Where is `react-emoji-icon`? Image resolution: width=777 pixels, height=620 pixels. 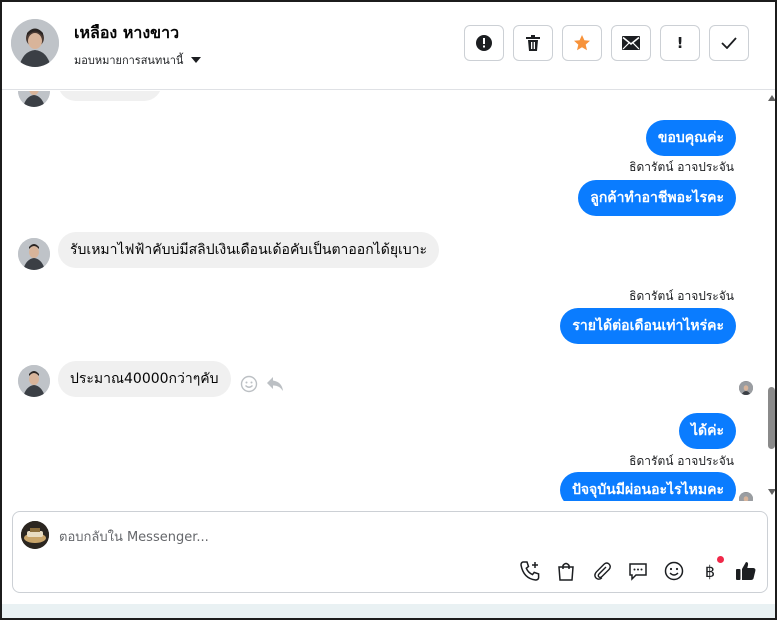 react-emoji-icon is located at coordinates (249, 384).